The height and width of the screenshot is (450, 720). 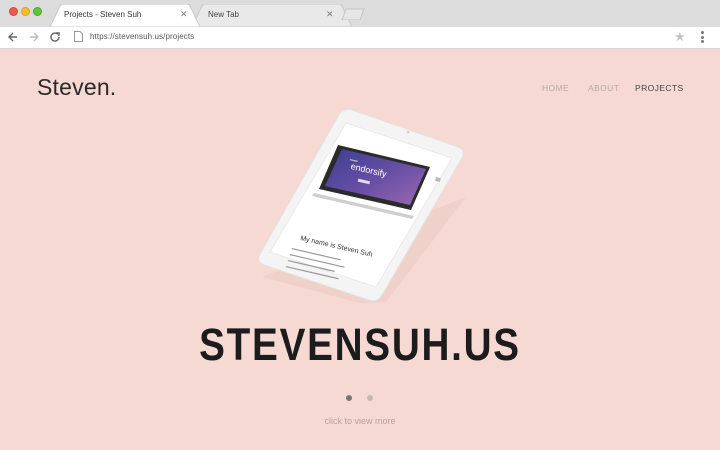 I want to click on tab-title: New Tab, so click(x=223, y=14).